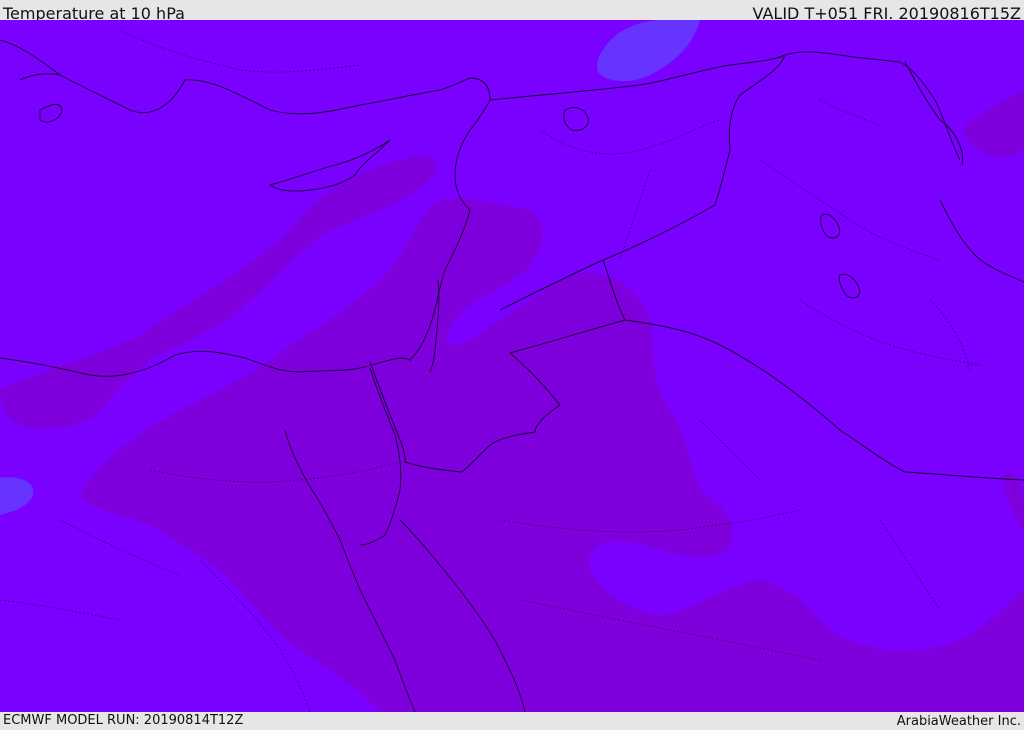 Image resolution: width=1024 pixels, height=730 pixels. Describe the element at coordinates (958, 721) in the screenshot. I see `credit-label: ArabiaWeather Inc.` at that location.